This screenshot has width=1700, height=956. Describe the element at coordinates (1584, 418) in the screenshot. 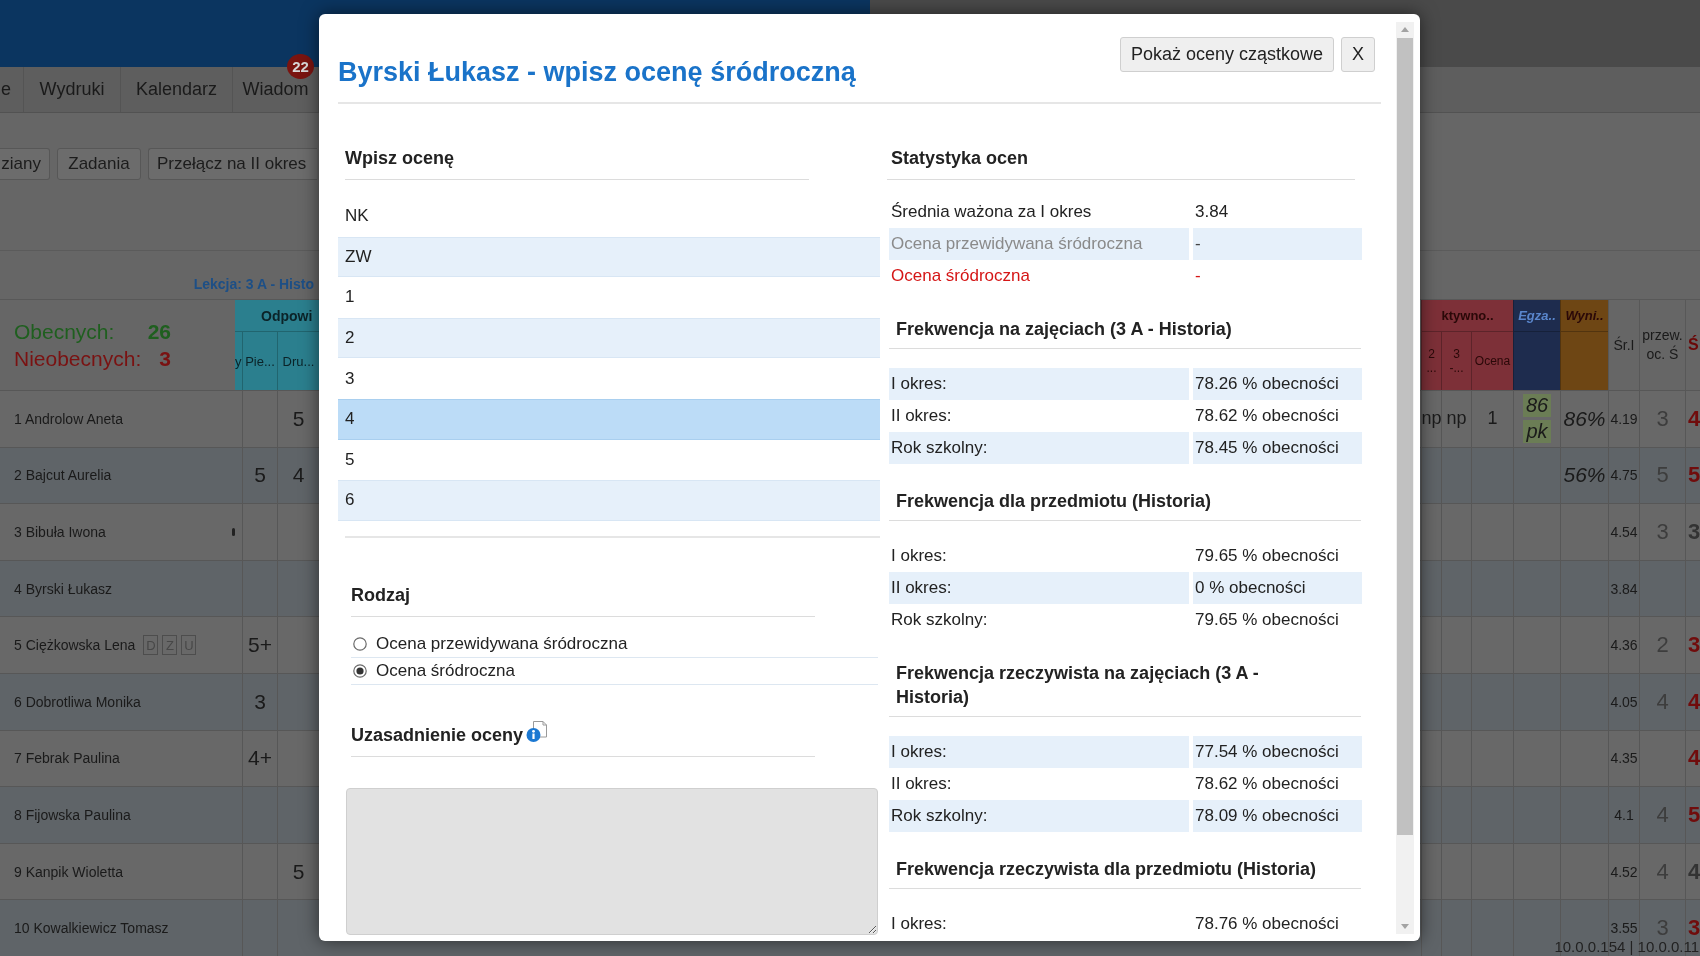

I see `result-percent: 86%` at that location.